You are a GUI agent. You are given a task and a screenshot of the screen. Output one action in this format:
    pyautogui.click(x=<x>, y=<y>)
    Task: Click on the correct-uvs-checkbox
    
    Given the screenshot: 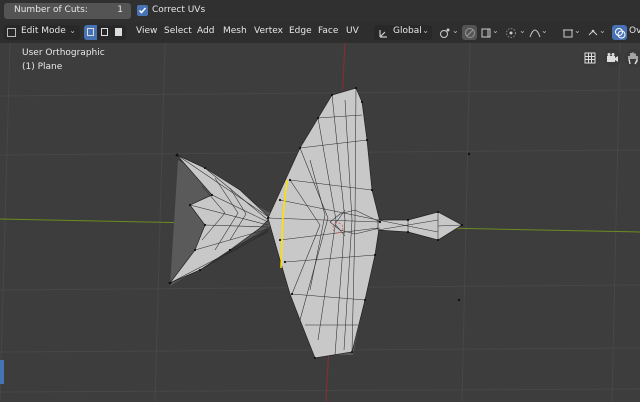 What is the action you would take?
    pyautogui.click(x=142, y=10)
    